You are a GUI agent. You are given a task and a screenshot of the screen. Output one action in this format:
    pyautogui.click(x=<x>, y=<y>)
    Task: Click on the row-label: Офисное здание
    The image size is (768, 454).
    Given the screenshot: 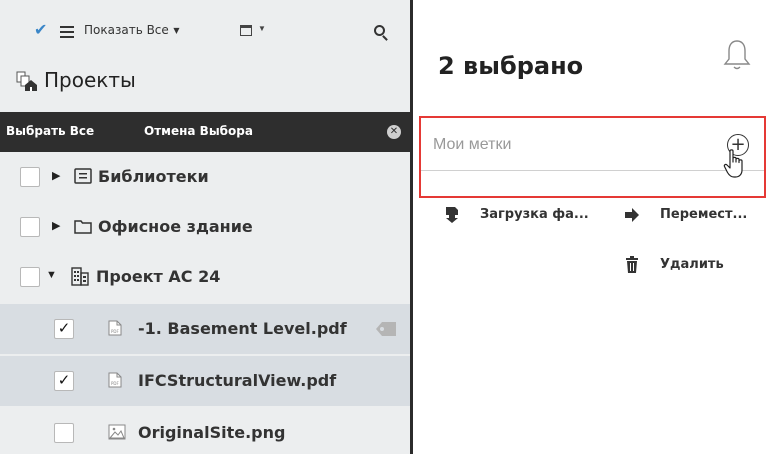 What is the action you would take?
    pyautogui.click(x=175, y=226)
    